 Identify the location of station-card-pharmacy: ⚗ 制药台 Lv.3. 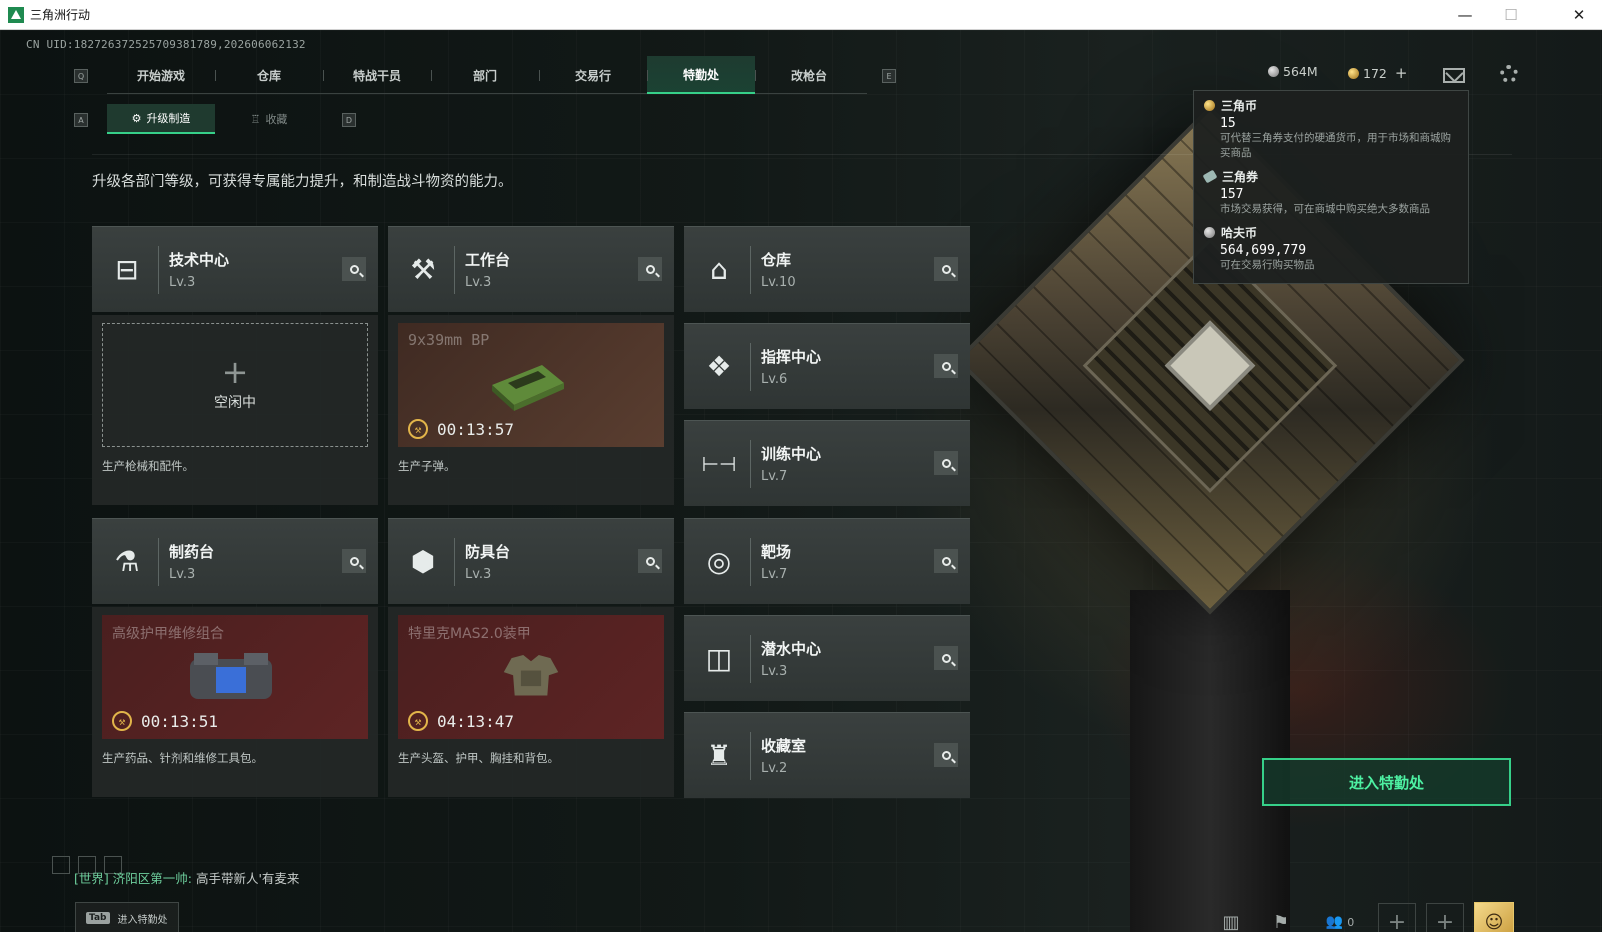
(235, 561).